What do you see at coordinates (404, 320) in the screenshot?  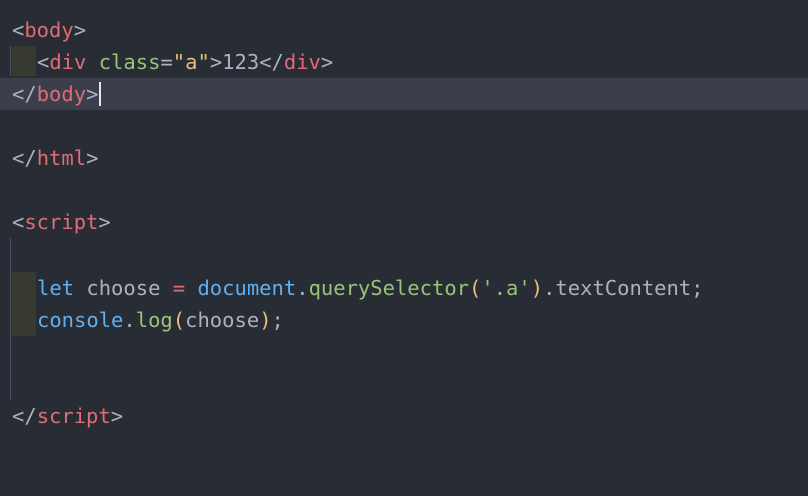 I see `code-line-10: console.log(choose);` at bounding box center [404, 320].